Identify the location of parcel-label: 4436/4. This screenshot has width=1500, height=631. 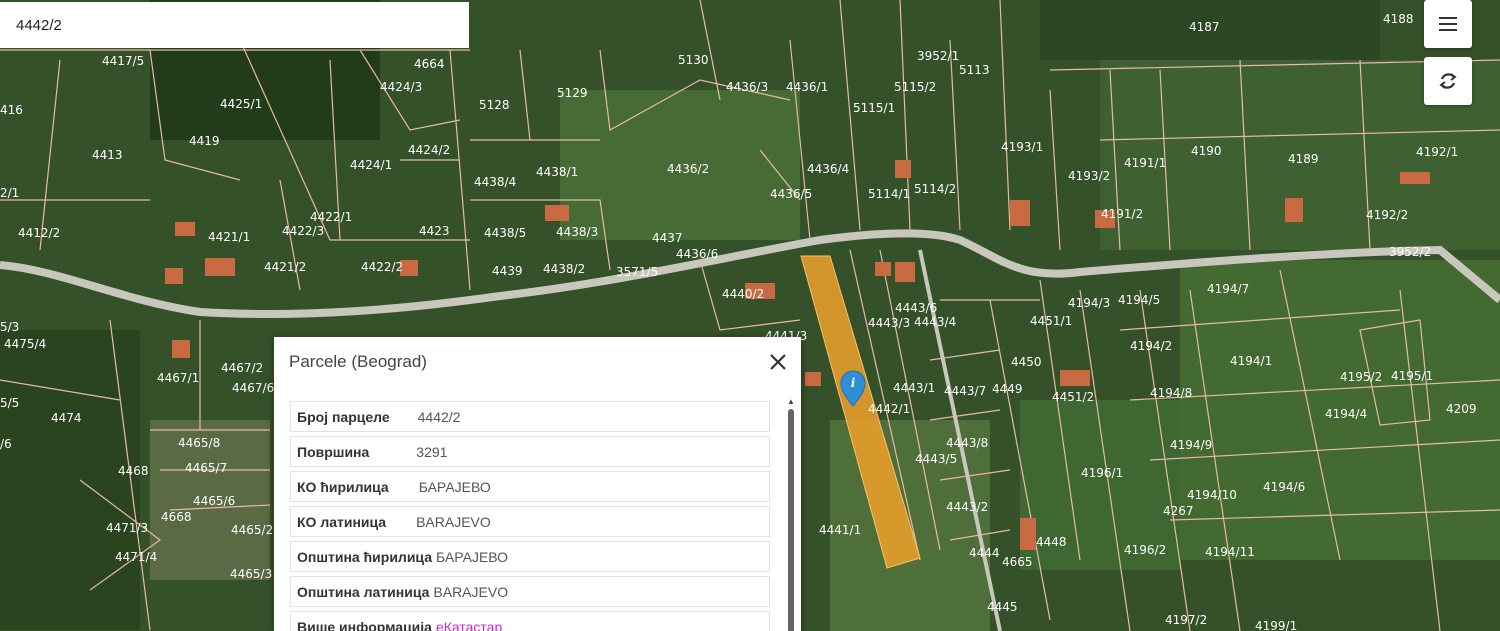
(828, 169).